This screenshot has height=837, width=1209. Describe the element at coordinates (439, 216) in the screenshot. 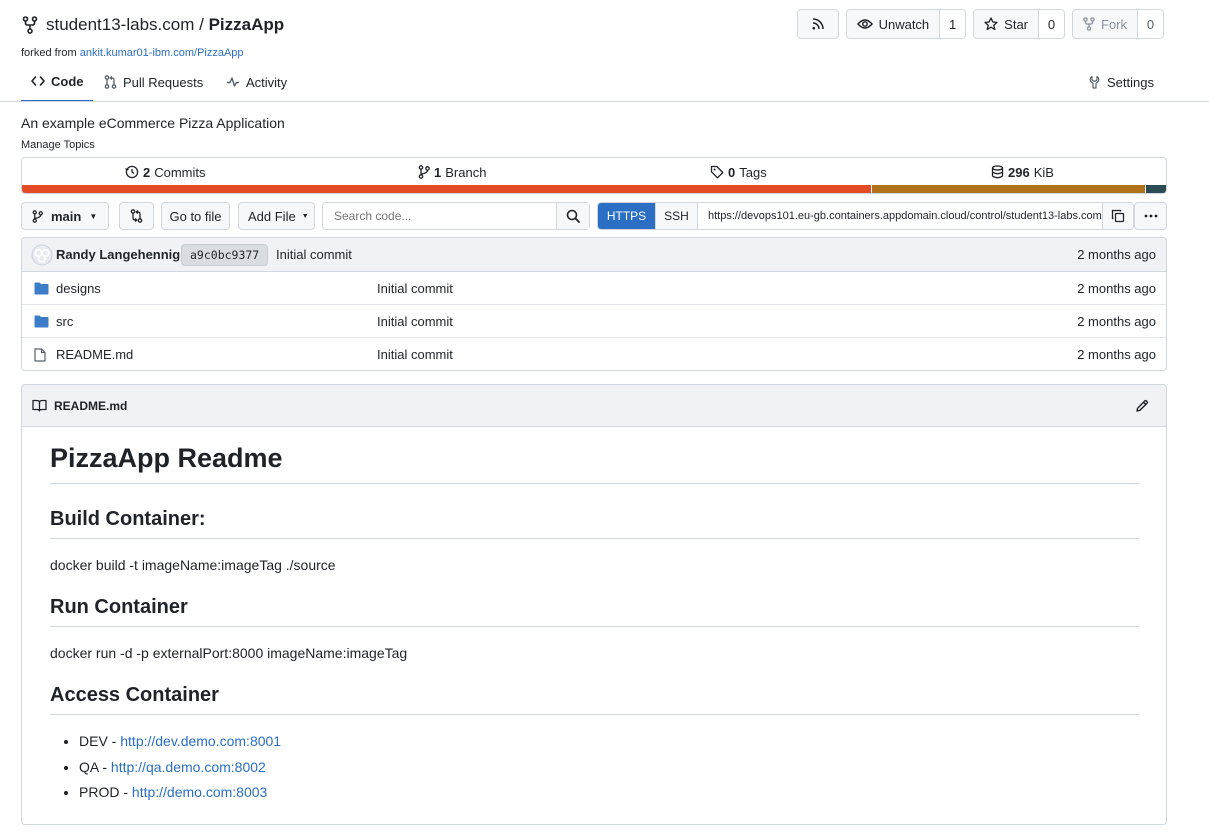

I see `search-input` at that location.